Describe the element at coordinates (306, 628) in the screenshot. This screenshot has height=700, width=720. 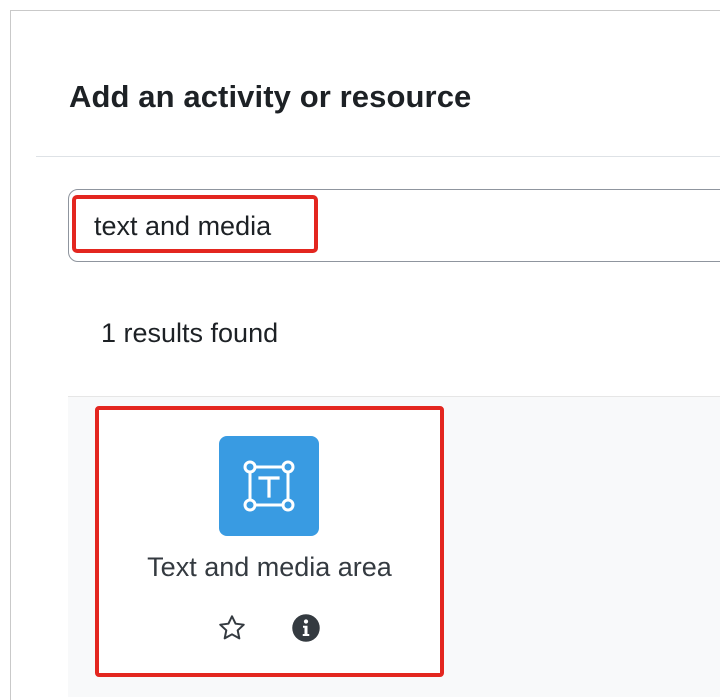
I see `info-icon` at that location.